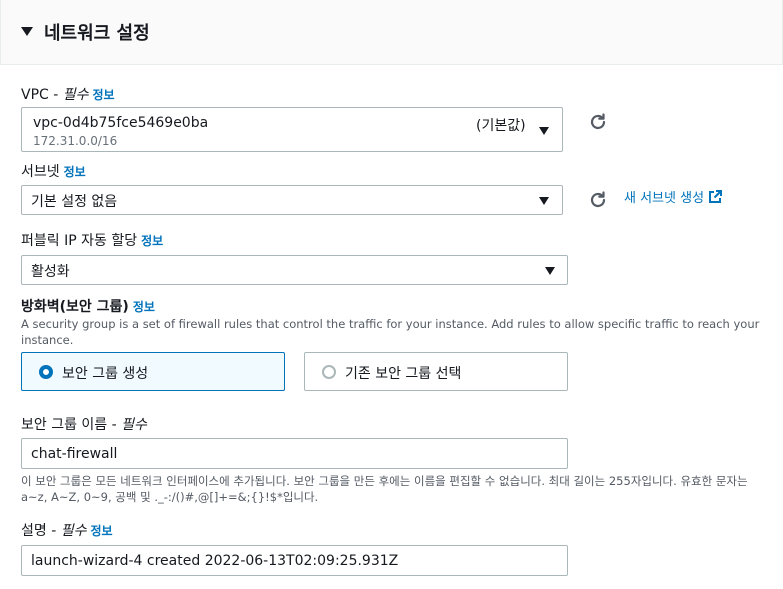 The height and width of the screenshot is (589, 783). What do you see at coordinates (101, 531) in the screenshot?
I see `sg-desc-info-link: 정보` at bounding box center [101, 531].